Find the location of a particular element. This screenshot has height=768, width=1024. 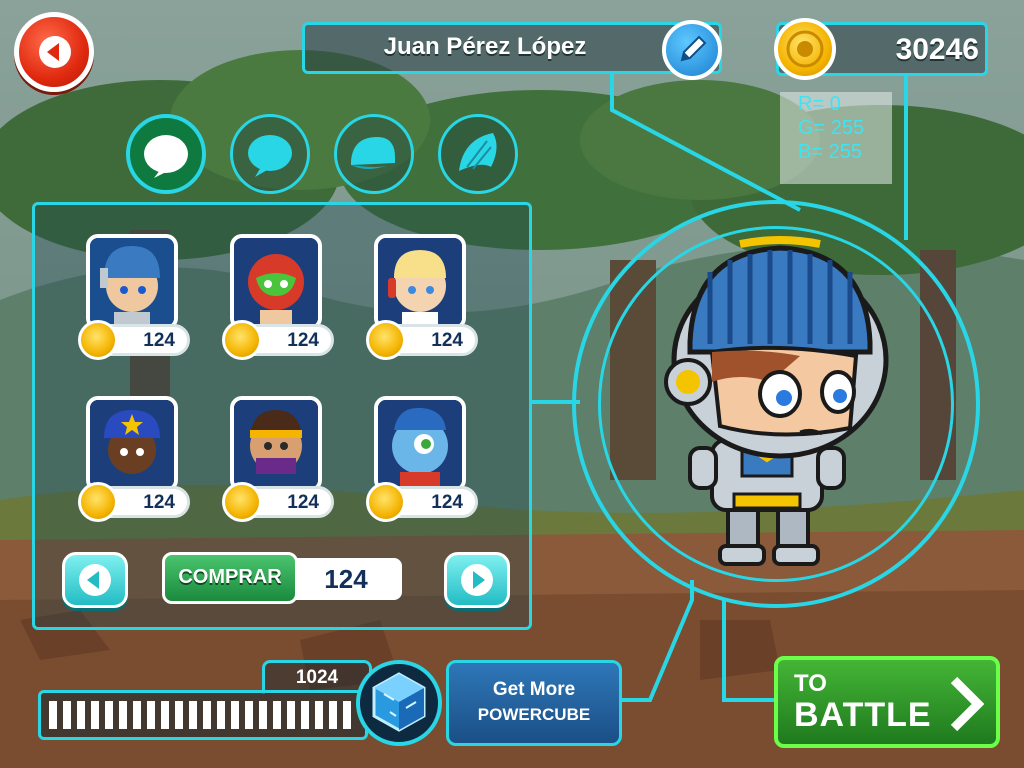

cyclops-portrait is located at coordinates (420, 444).